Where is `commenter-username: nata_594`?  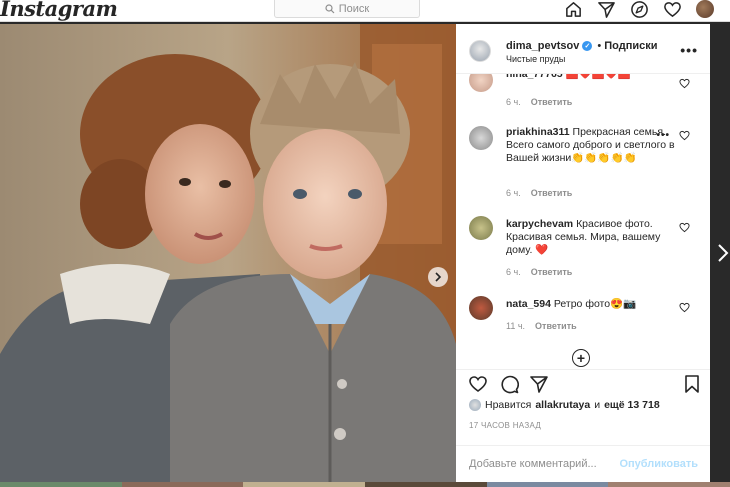 commenter-username: nata_594 is located at coordinates (528, 304).